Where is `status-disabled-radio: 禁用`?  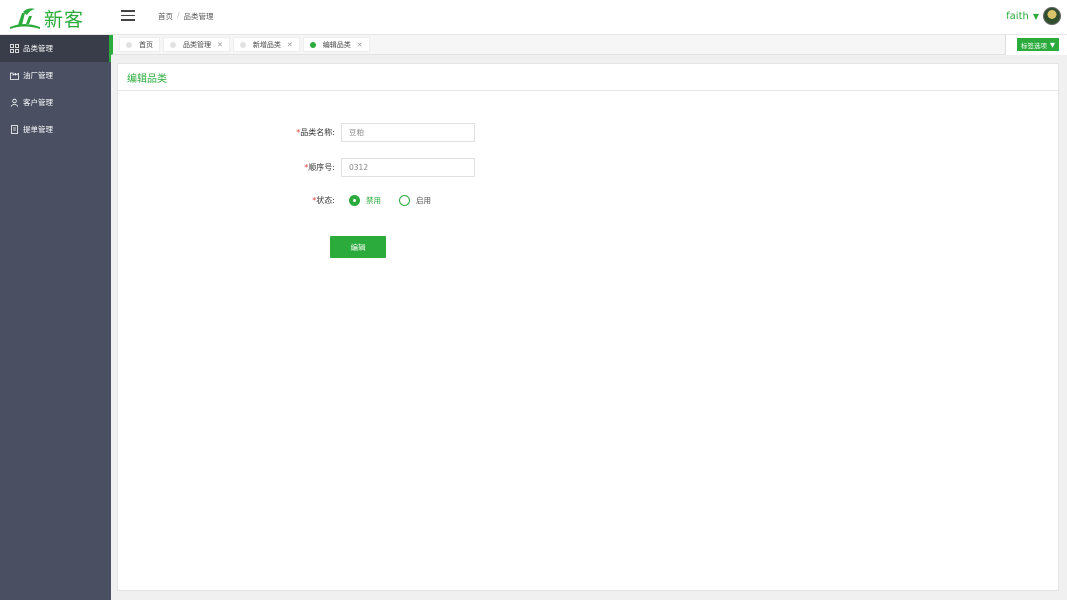
status-disabled-radio: 禁用 is located at coordinates (365, 200).